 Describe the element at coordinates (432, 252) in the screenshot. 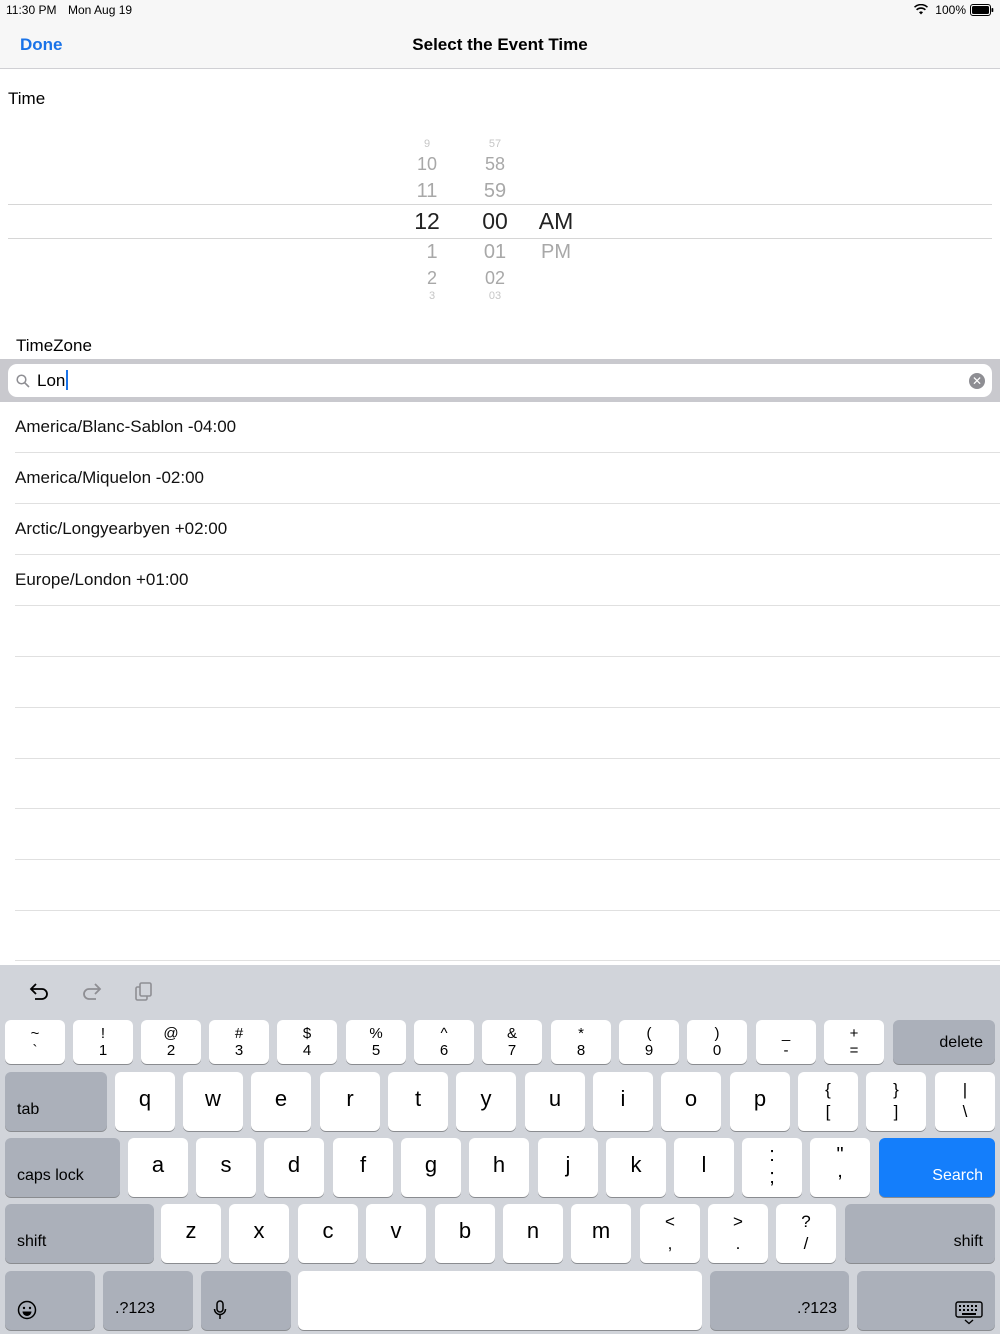

I see `picker-hour: 1` at that location.